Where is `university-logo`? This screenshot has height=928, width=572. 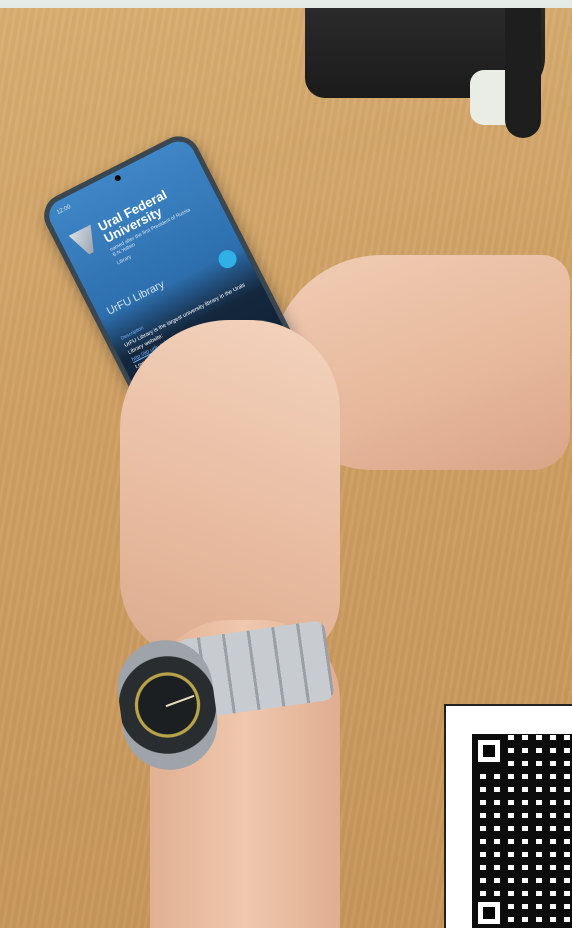 university-logo is located at coordinates (86, 242).